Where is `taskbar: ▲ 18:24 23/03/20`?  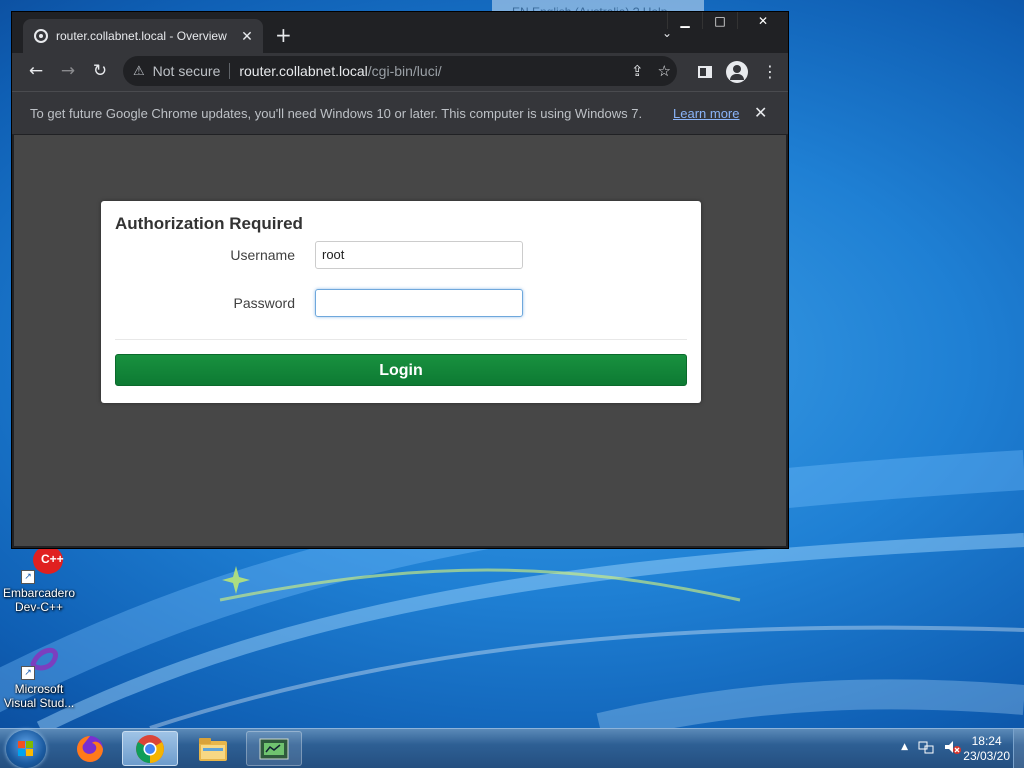 taskbar: ▲ 18:24 23/03/20 is located at coordinates (512, 748).